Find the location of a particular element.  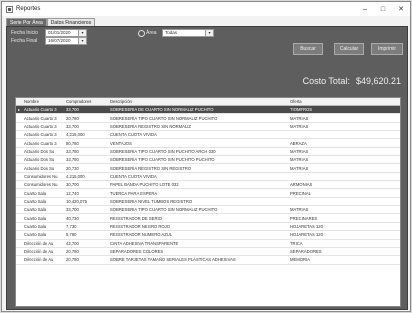

imprimir-button: Imprimir is located at coordinates (387, 49).